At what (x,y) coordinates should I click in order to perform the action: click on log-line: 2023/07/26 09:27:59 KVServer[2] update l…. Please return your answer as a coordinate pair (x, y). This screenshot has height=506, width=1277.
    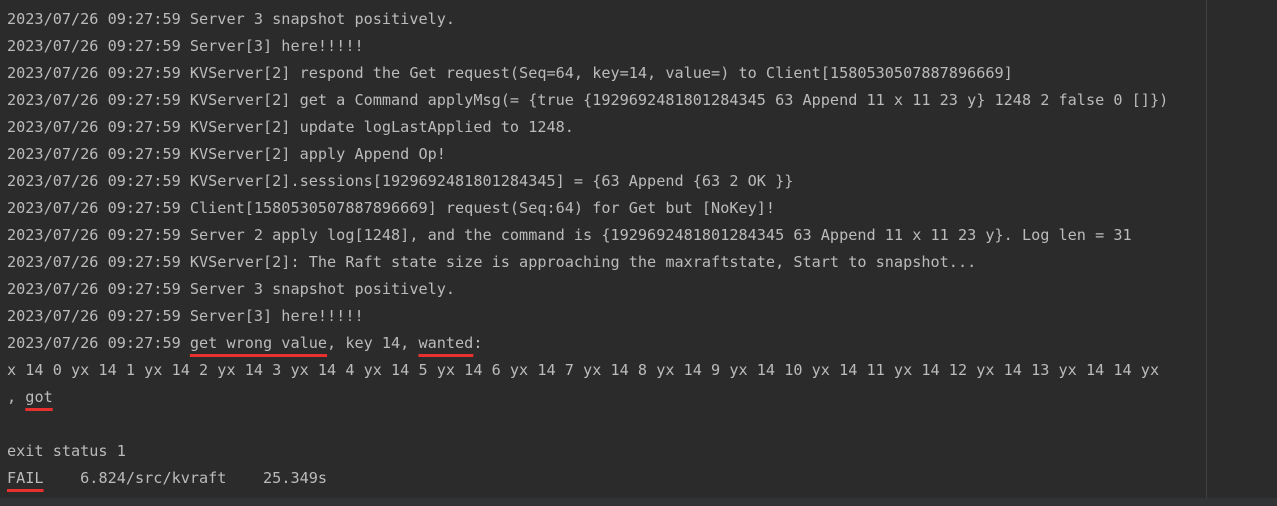
    Looking at the image, I should click on (290, 127).